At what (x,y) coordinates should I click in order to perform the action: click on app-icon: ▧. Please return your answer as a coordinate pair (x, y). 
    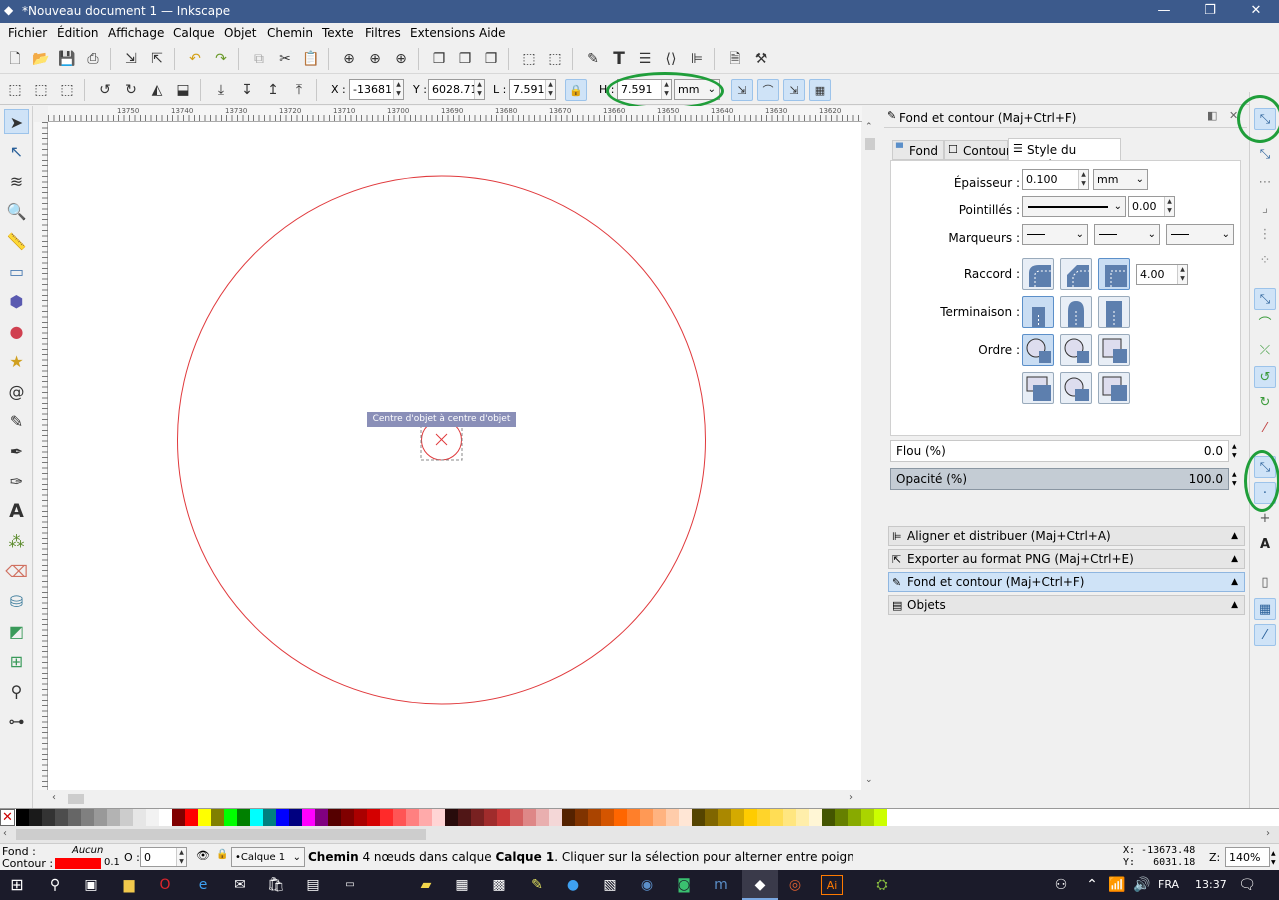
    Looking at the image, I should click on (610, 885).